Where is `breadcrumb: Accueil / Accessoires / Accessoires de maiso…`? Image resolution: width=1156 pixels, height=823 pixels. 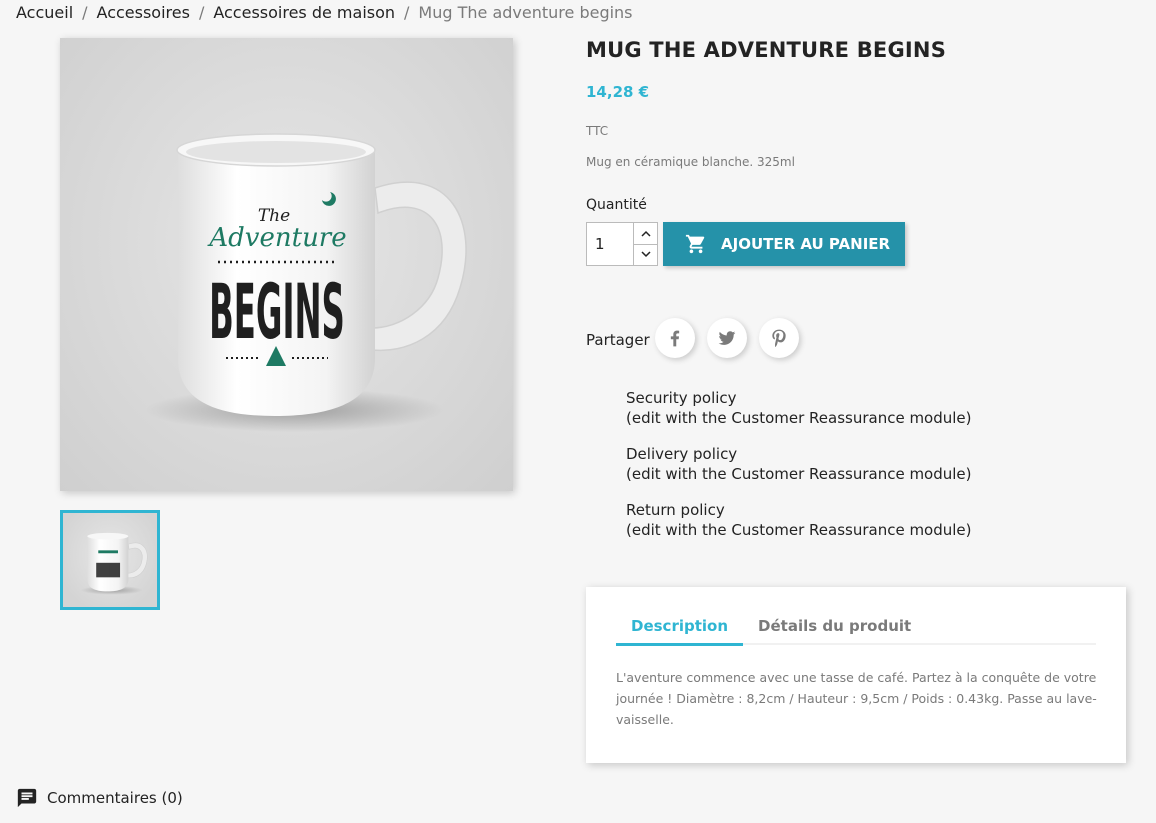 breadcrumb: Accueil / Accessoires / Accessoires de maiso… is located at coordinates (324, 12).